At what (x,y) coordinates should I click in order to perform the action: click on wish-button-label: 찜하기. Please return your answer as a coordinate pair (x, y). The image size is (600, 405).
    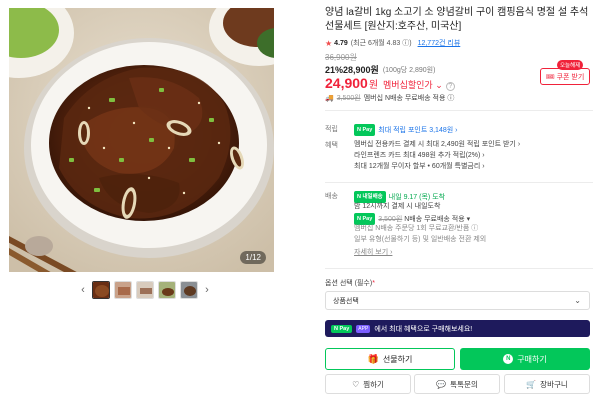
    Looking at the image, I should click on (373, 384).